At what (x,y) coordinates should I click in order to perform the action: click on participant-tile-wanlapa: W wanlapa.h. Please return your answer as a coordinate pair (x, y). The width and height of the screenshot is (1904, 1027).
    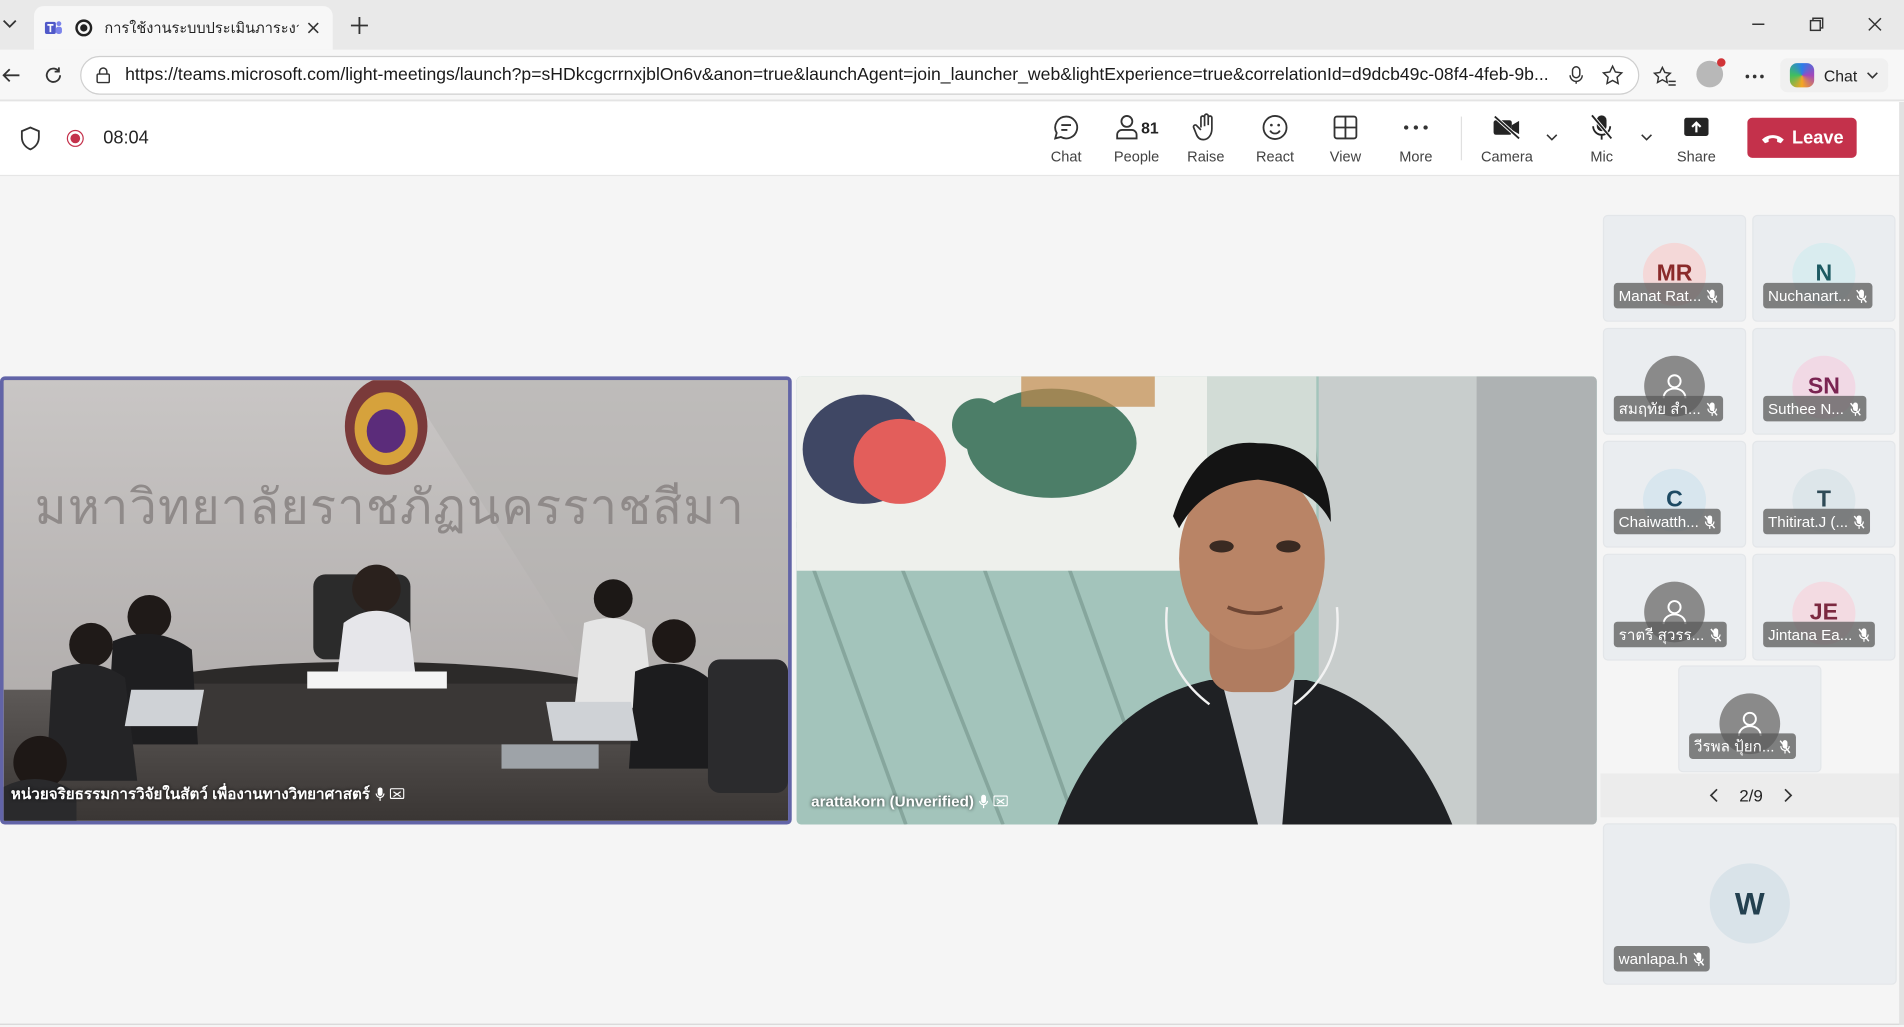
    Looking at the image, I should click on (1749, 904).